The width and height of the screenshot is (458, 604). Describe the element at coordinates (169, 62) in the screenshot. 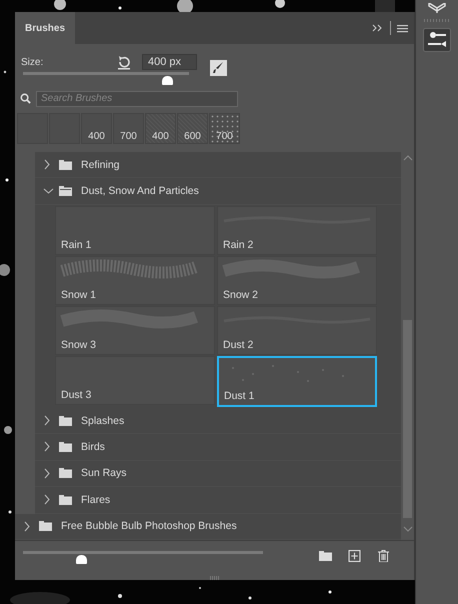

I see `size-field: 400 px` at that location.